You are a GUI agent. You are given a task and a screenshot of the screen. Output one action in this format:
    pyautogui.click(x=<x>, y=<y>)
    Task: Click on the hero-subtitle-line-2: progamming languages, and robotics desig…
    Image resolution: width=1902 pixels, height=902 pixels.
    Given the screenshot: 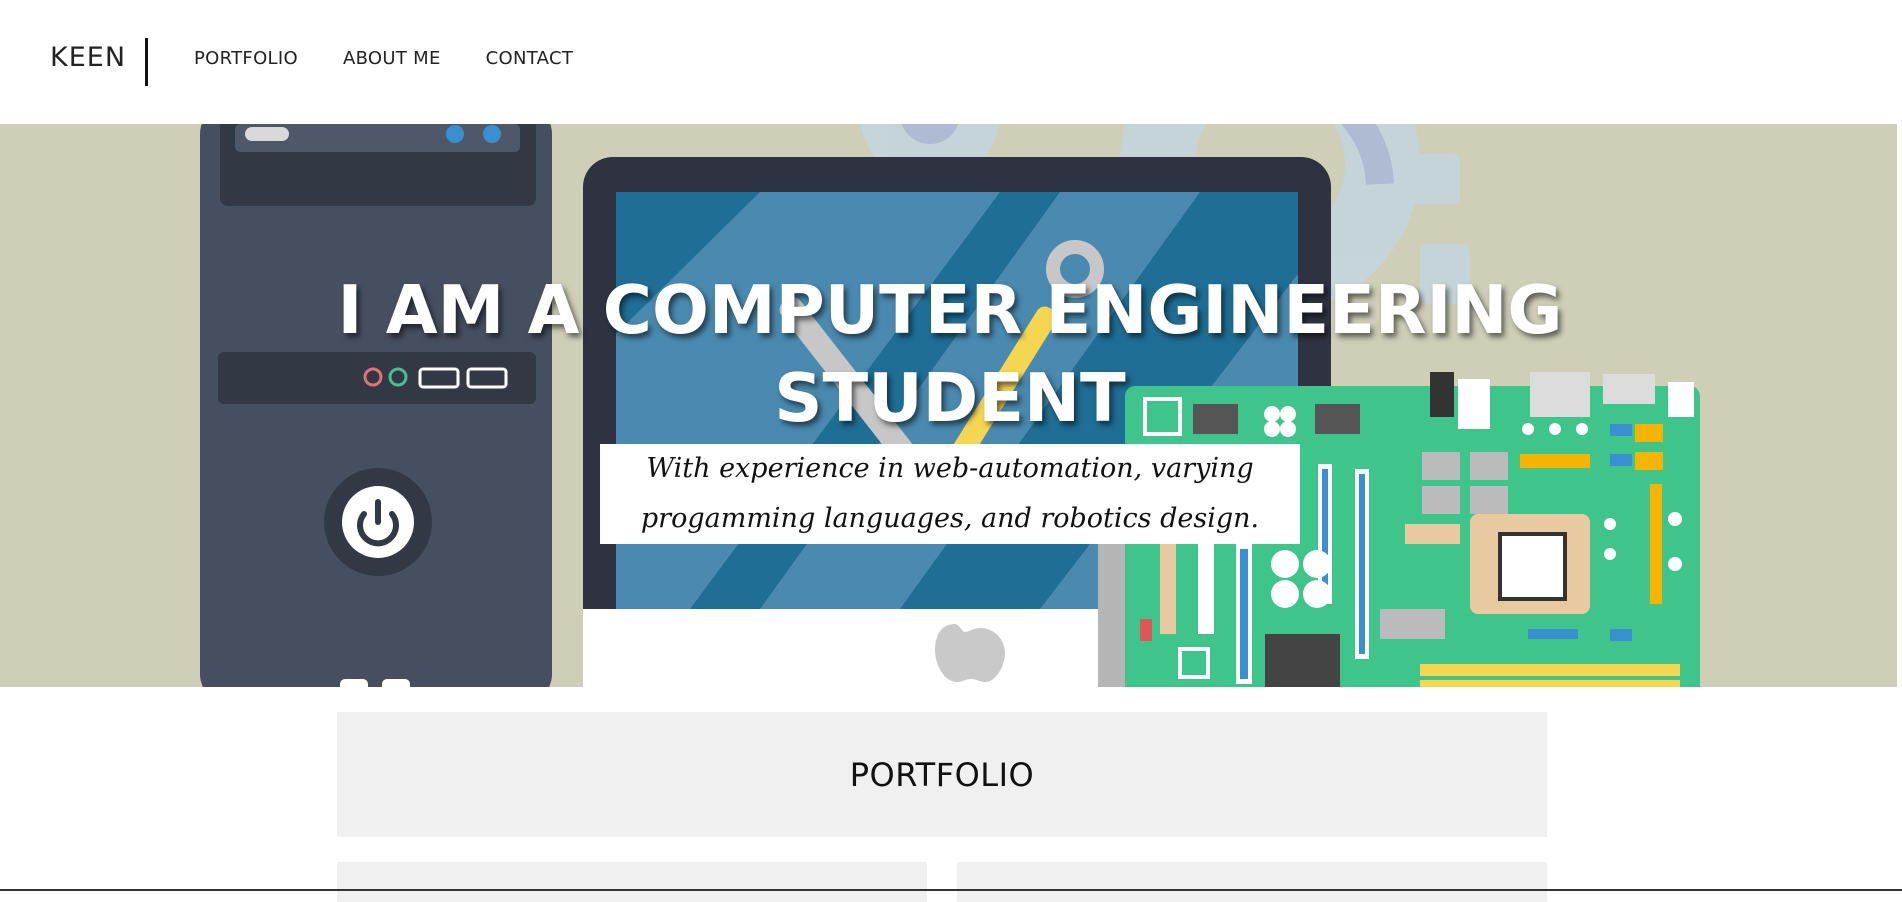 What is the action you would take?
    pyautogui.click(x=950, y=518)
    